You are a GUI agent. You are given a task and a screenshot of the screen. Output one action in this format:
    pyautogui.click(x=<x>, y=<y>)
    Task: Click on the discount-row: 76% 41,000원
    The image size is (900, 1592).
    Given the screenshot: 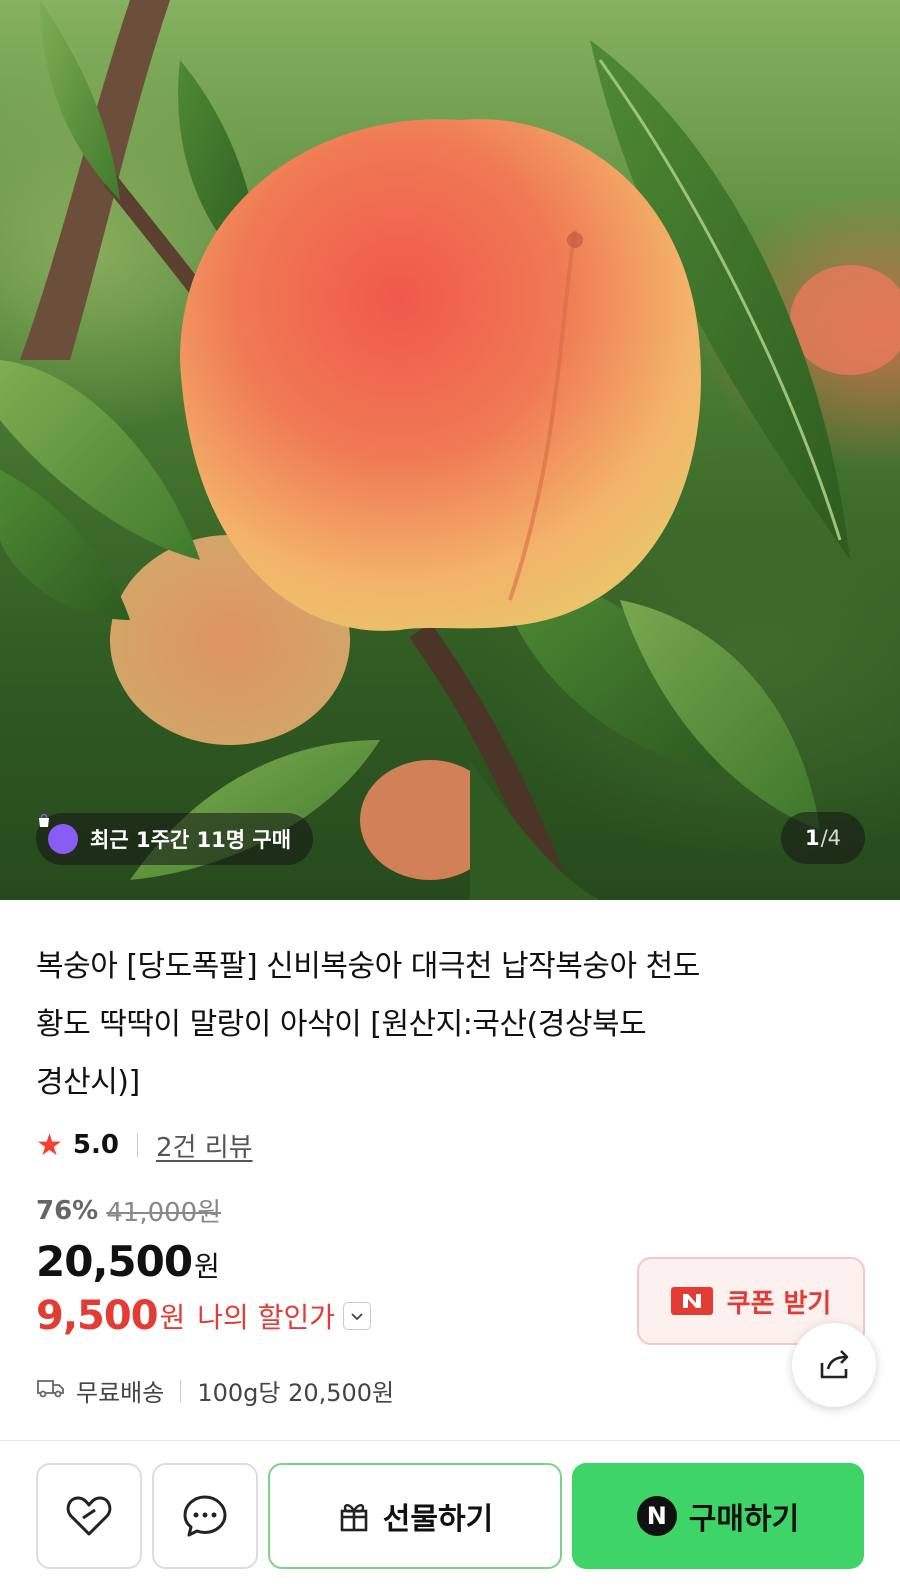 What is the action you would take?
    pyautogui.click(x=128, y=1210)
    